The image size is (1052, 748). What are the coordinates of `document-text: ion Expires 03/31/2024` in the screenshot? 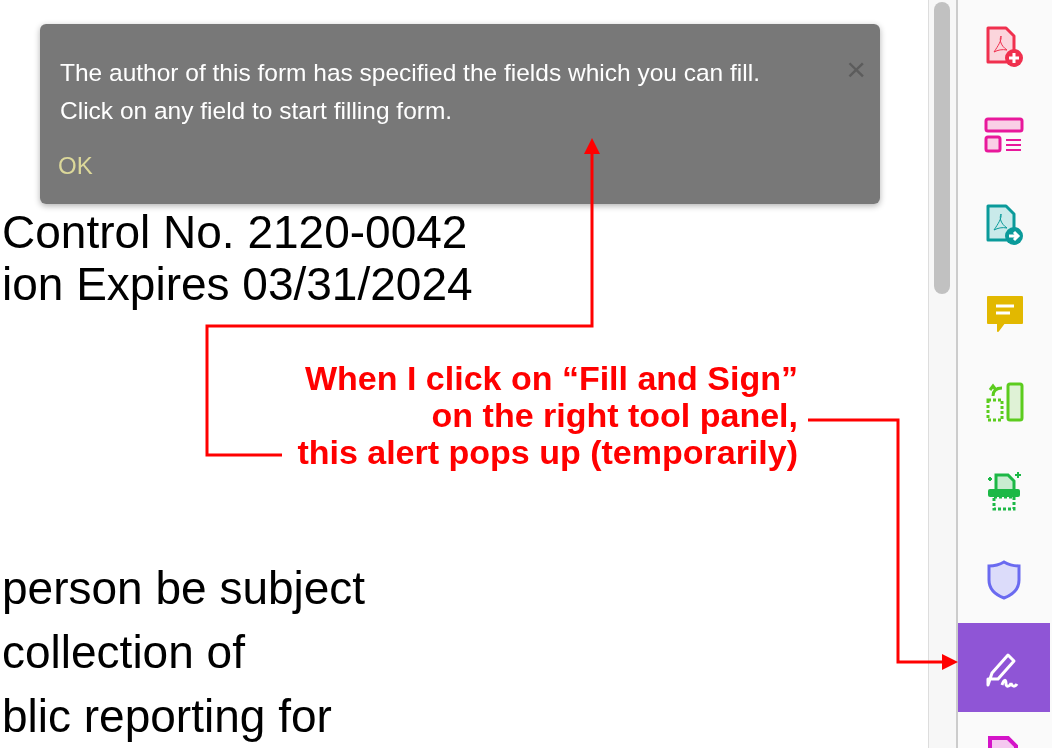 It's located at (237, 284).